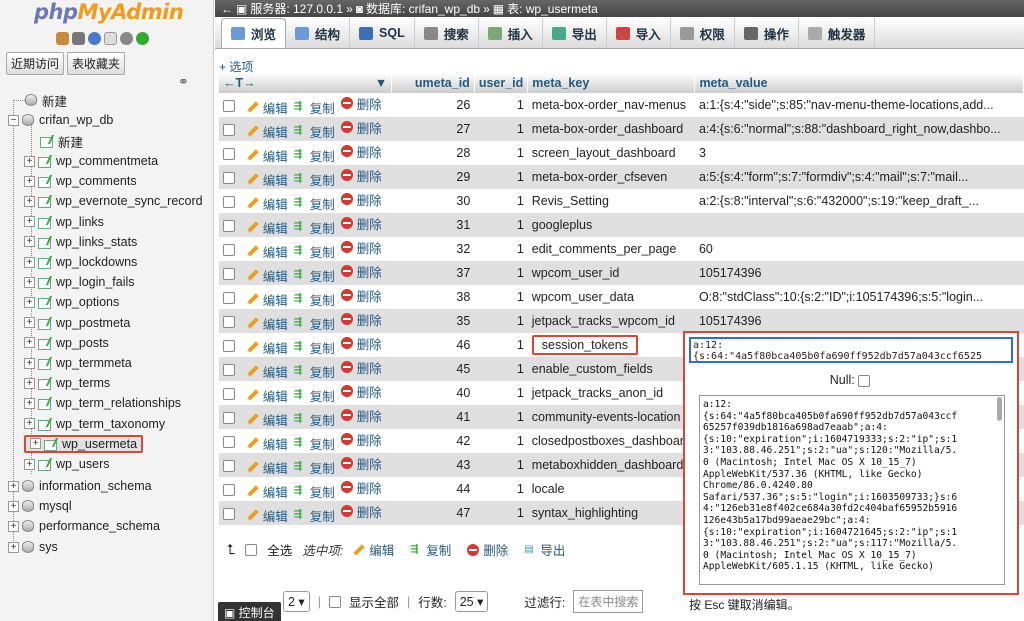 The width and height of the screenshot is (1024, 621). I want to click on back-arrow-icon: ←, so click(227, 9).